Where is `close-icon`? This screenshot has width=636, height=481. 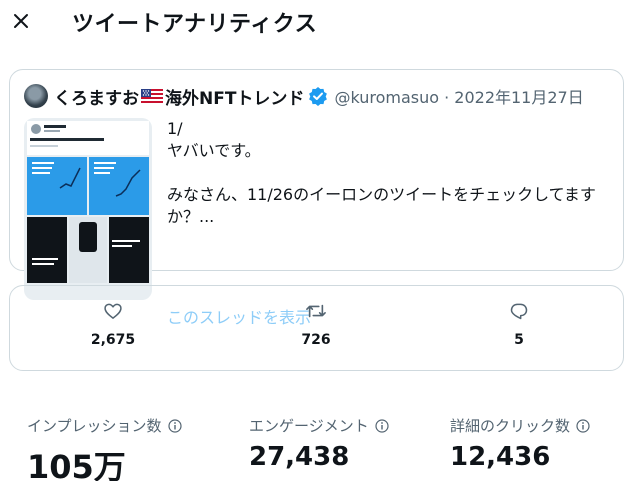 close-icon is located at coordinates (21, 21).